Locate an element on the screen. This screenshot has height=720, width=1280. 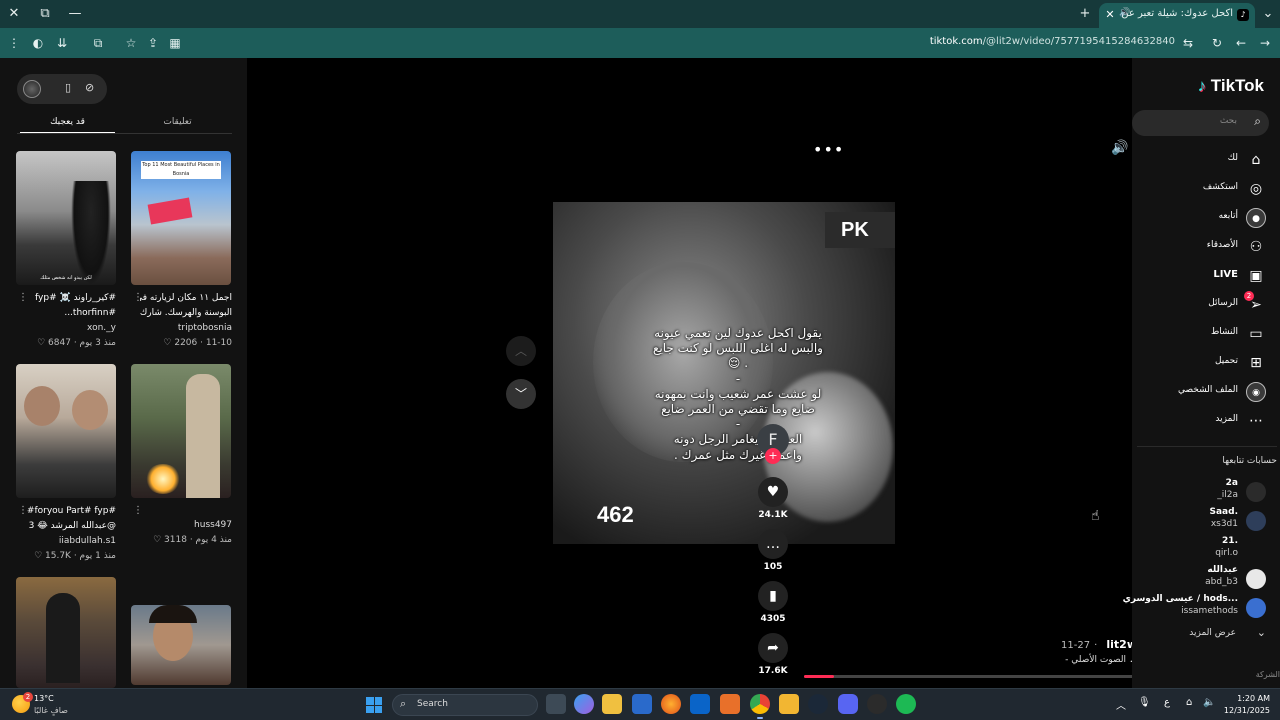
spotify-icon is located at coordinates (906, 704).